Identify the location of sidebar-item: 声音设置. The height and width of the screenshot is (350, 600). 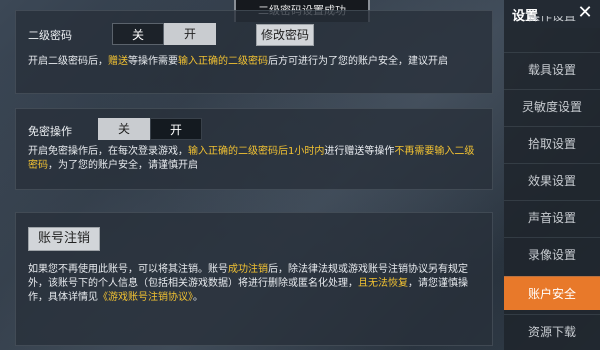
(552, 217).